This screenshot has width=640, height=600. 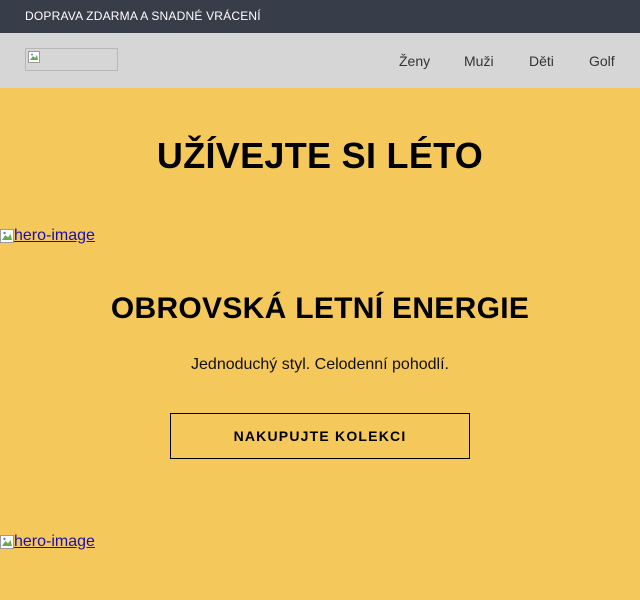 I want to click on tagline: Jednoduchý styl. Celodenní pohodlí., so click(x=320, y=364).